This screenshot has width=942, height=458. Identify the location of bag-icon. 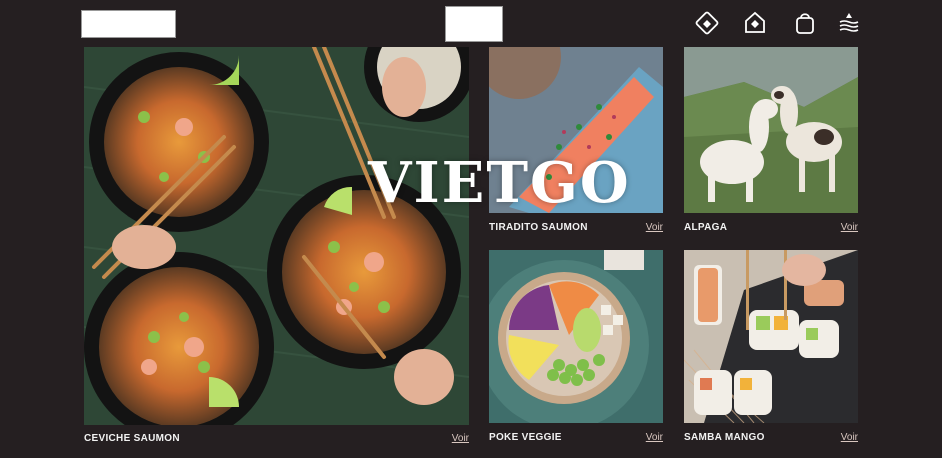
(805, 23).